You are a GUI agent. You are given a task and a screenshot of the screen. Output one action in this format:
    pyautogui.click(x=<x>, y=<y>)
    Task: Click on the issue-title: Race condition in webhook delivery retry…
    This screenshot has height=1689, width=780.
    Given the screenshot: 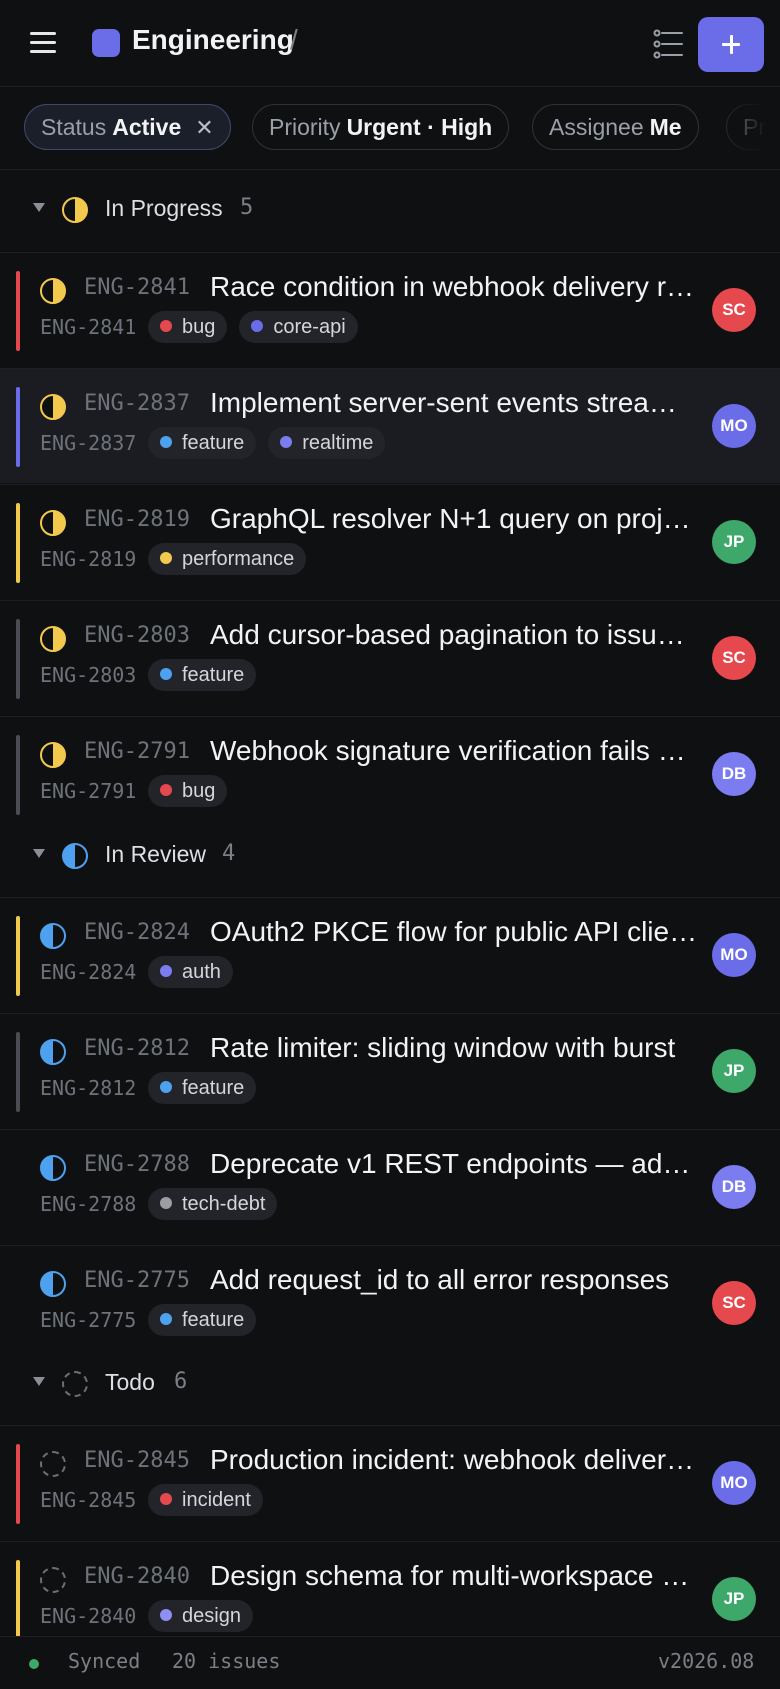 What is the action you would take?
    pyautogui.click(x=455, y=287)
    